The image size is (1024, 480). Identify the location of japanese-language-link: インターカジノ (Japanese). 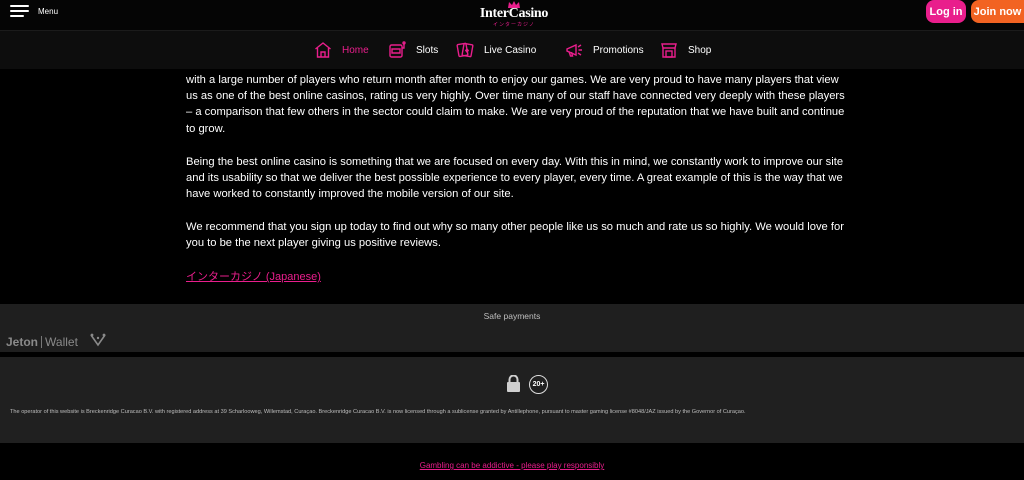
(253, 276).